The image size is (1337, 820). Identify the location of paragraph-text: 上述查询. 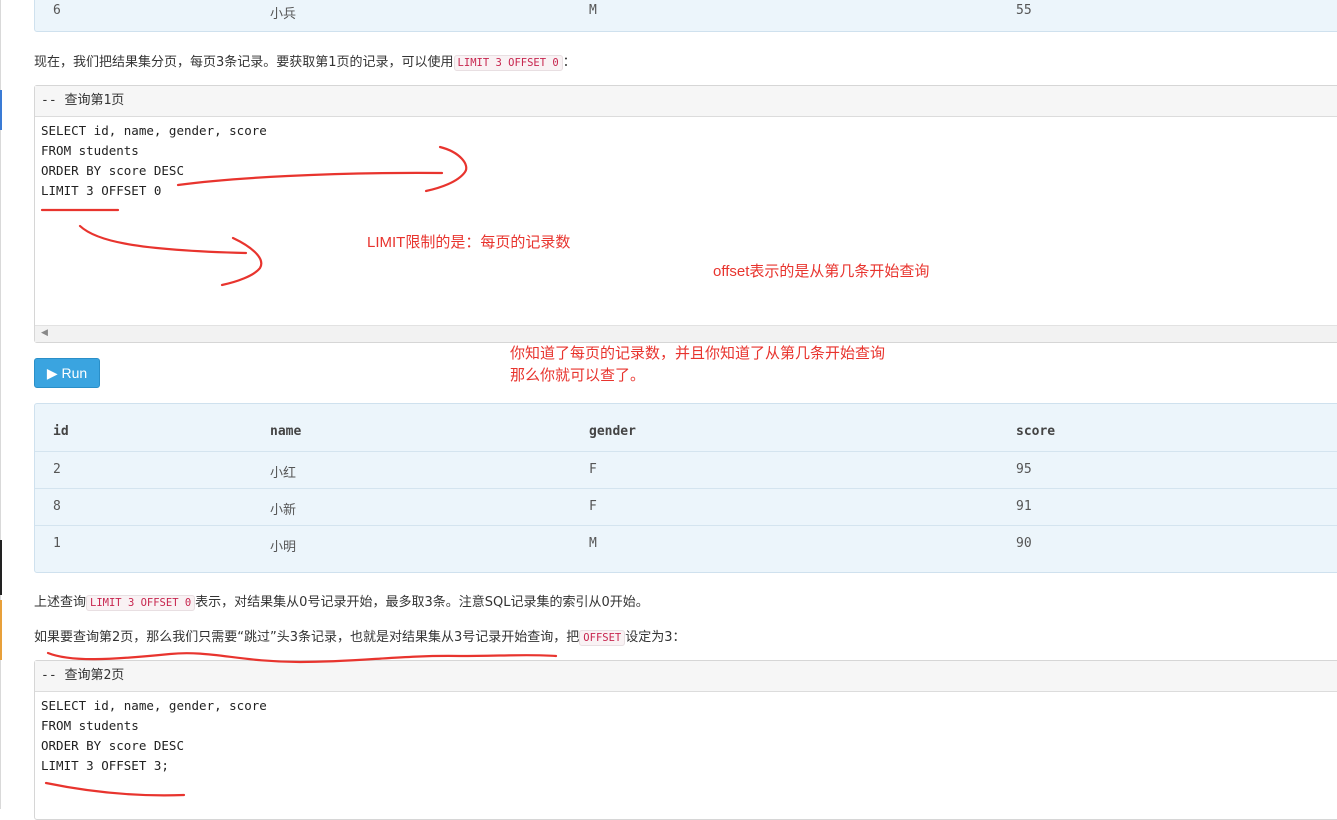
(60, 602).